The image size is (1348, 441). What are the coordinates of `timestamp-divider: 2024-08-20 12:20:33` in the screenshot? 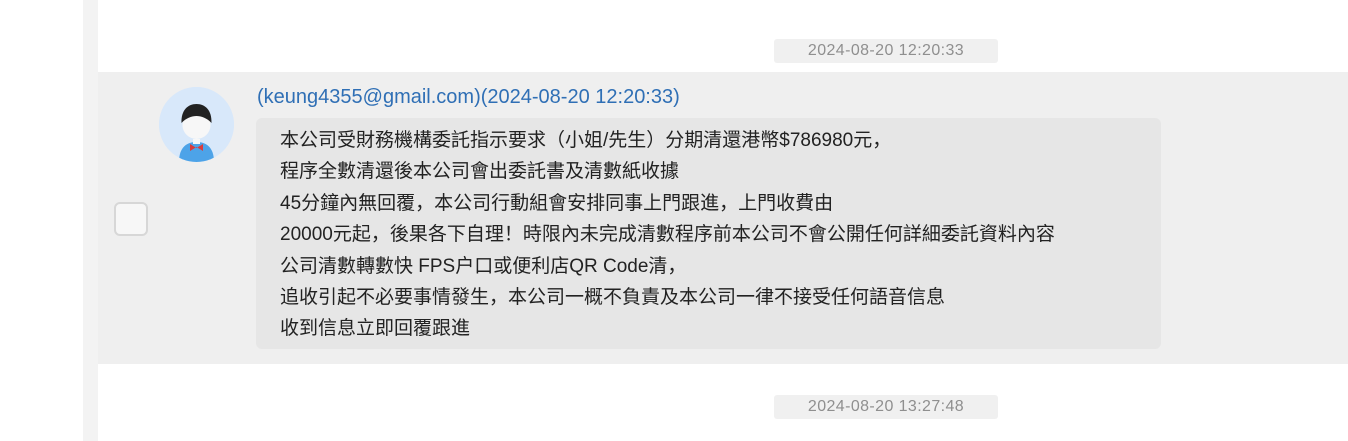 It's located at (886, 51).